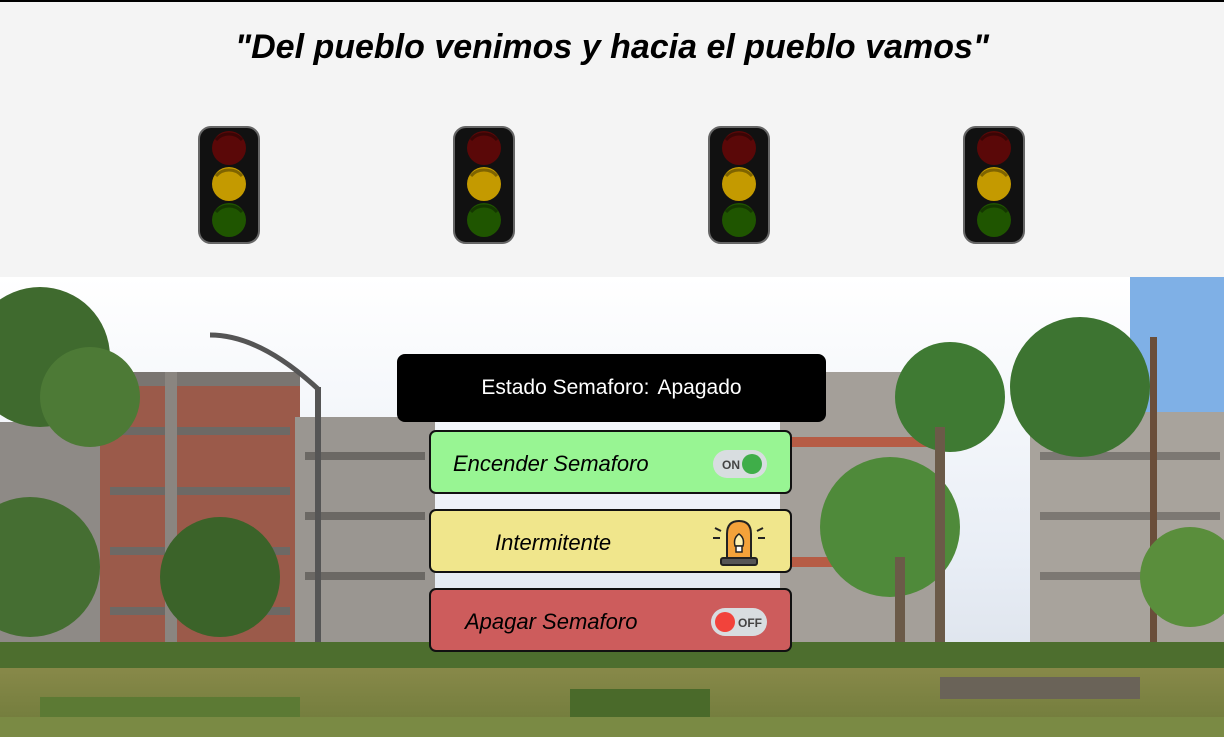 This screenshot has width=1224, height=737. I want to click on blink-label: Intermitente, so click(553, 542).